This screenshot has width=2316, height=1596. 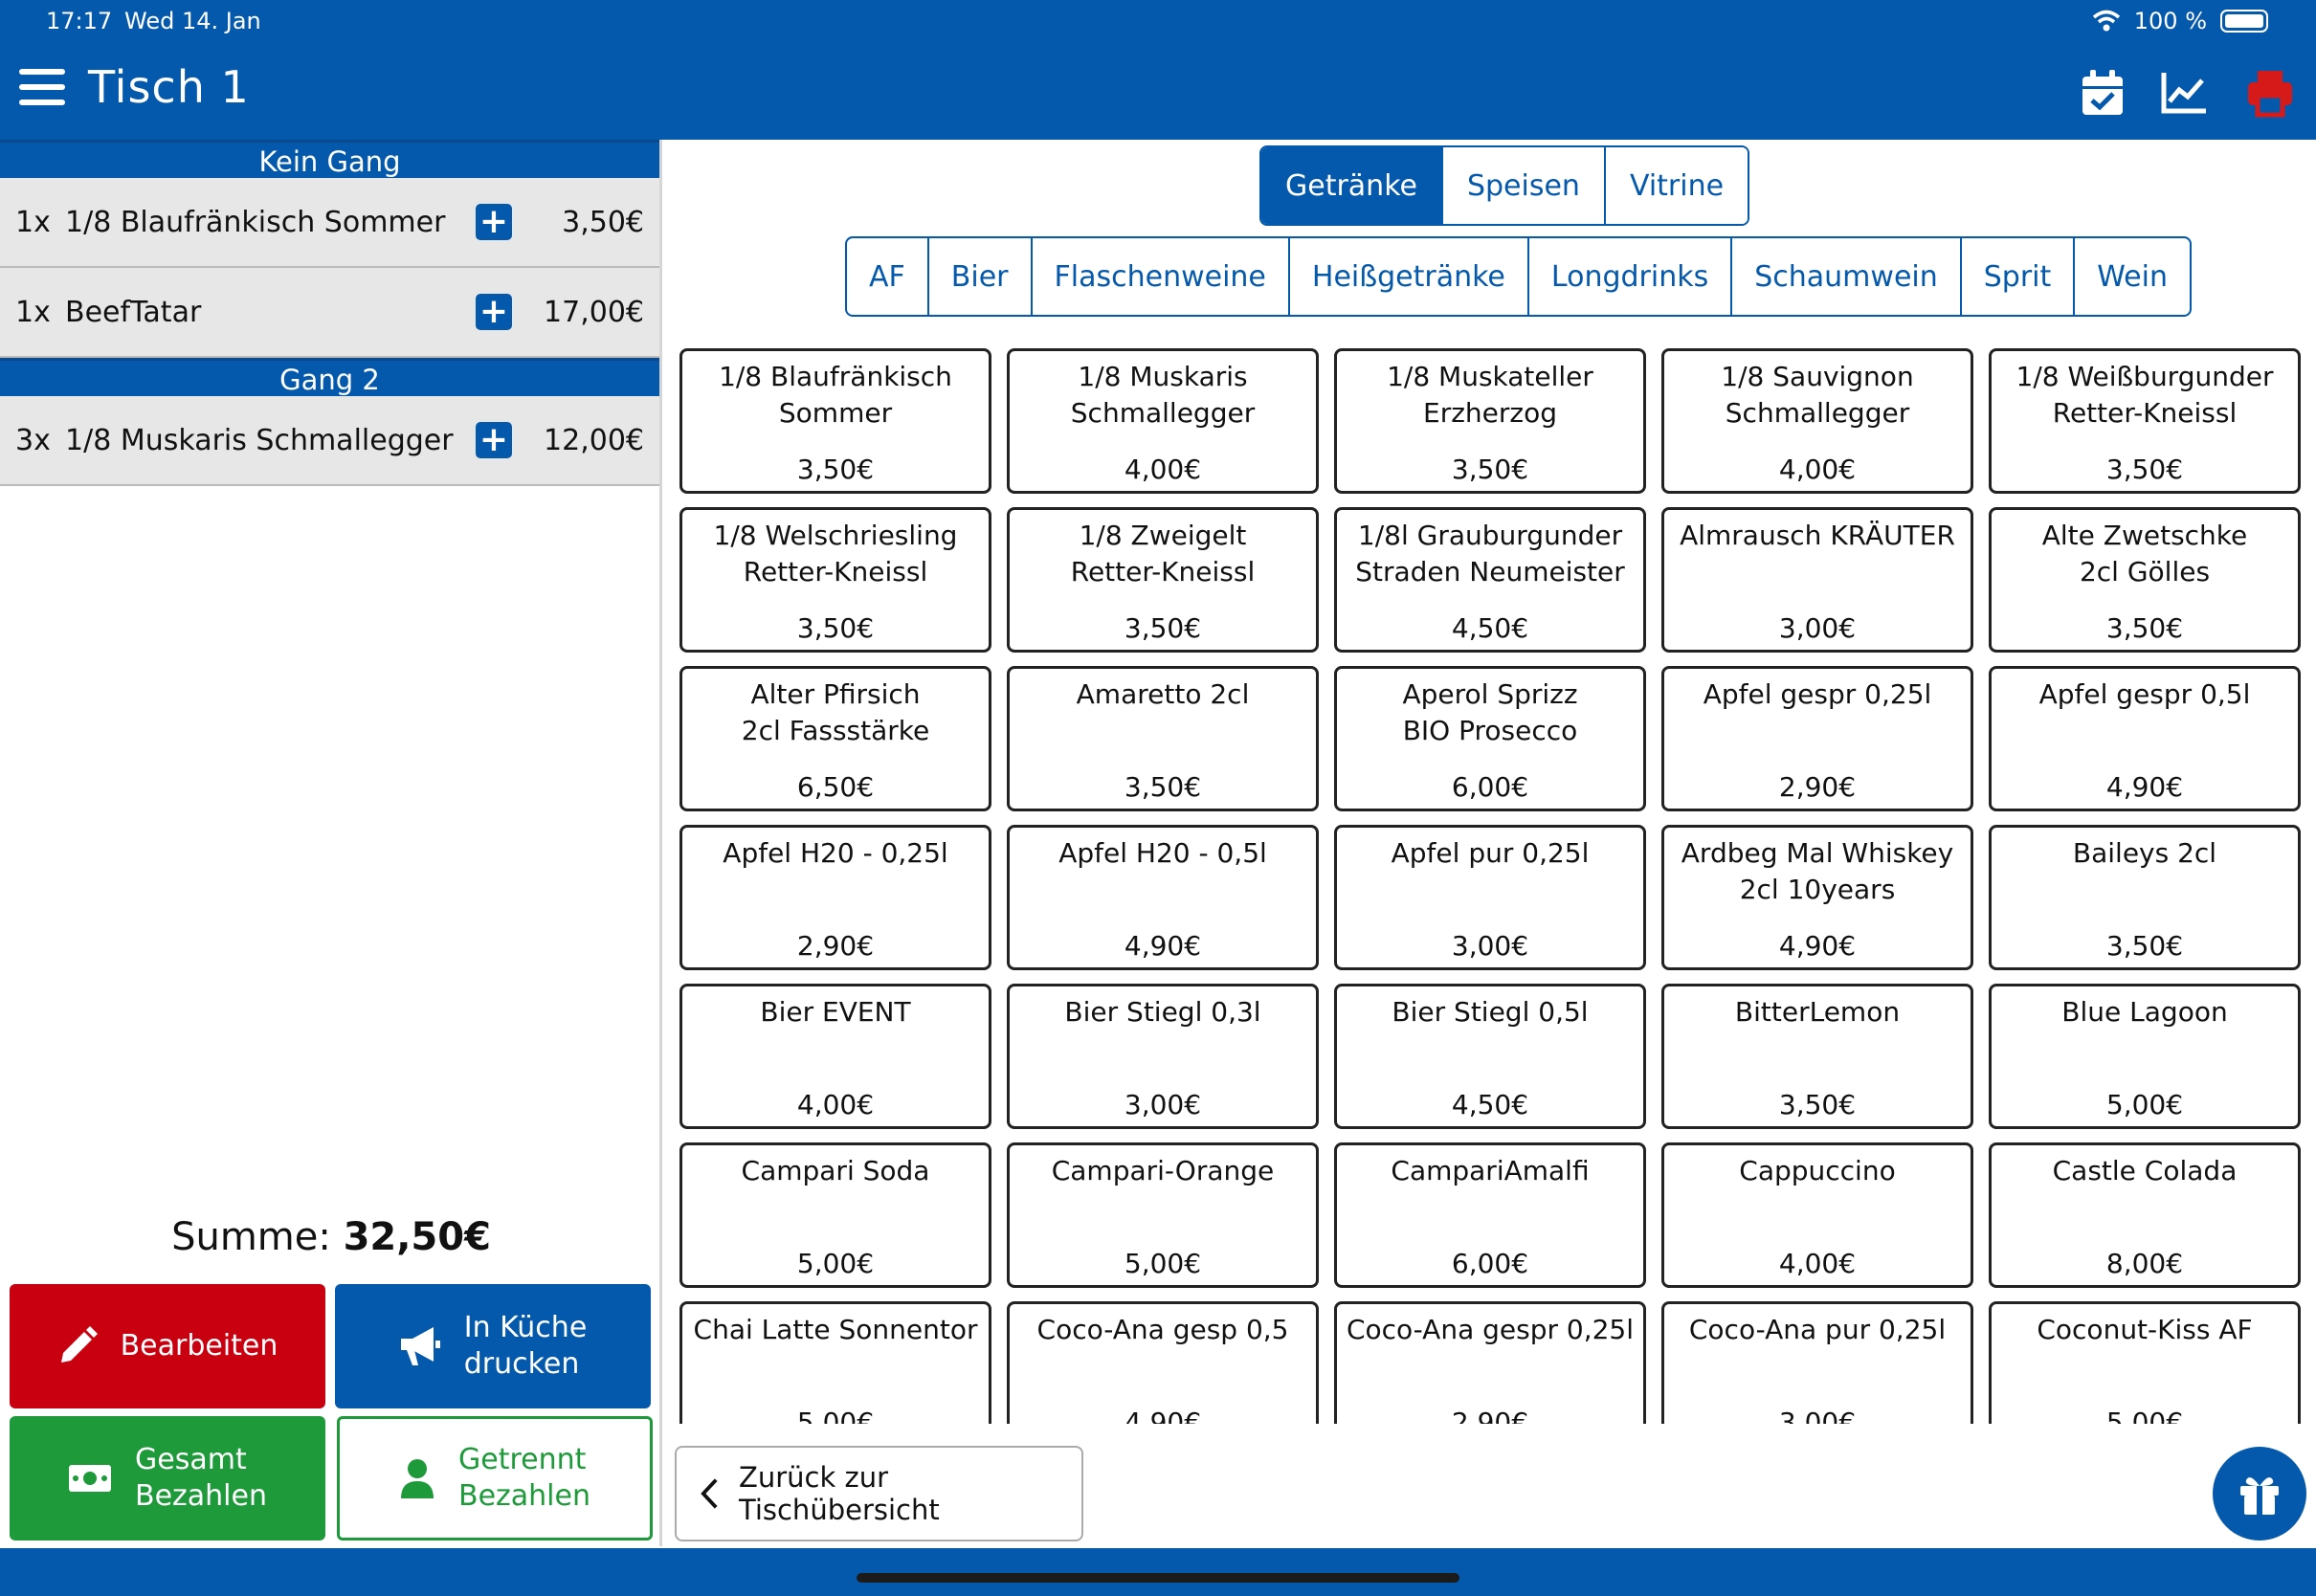 I want to click on subtab-af: AF, so click(x=888, y=277).